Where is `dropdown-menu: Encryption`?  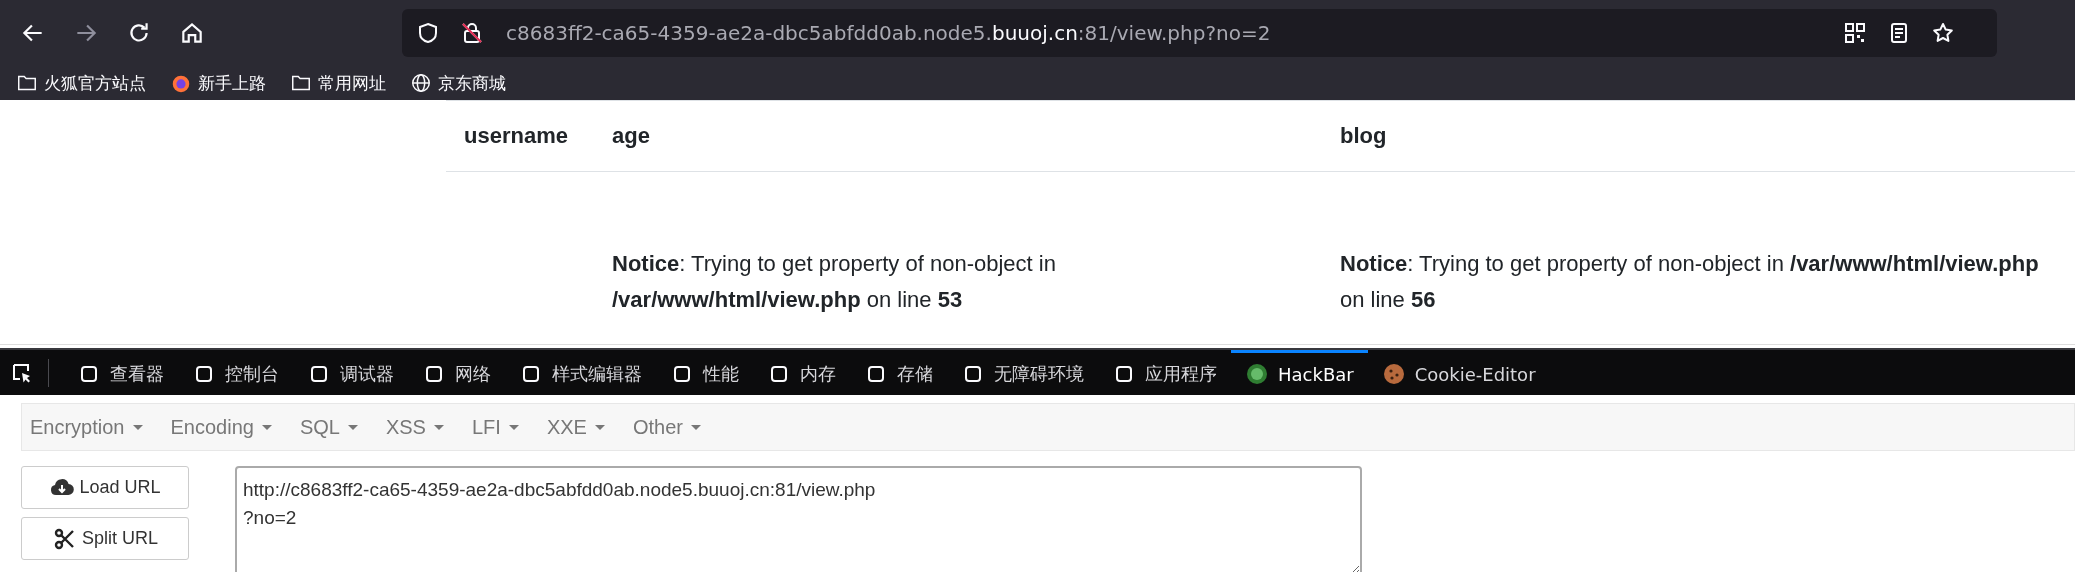 dropdown-menu: Encryption is located at coordinates (86, 427).